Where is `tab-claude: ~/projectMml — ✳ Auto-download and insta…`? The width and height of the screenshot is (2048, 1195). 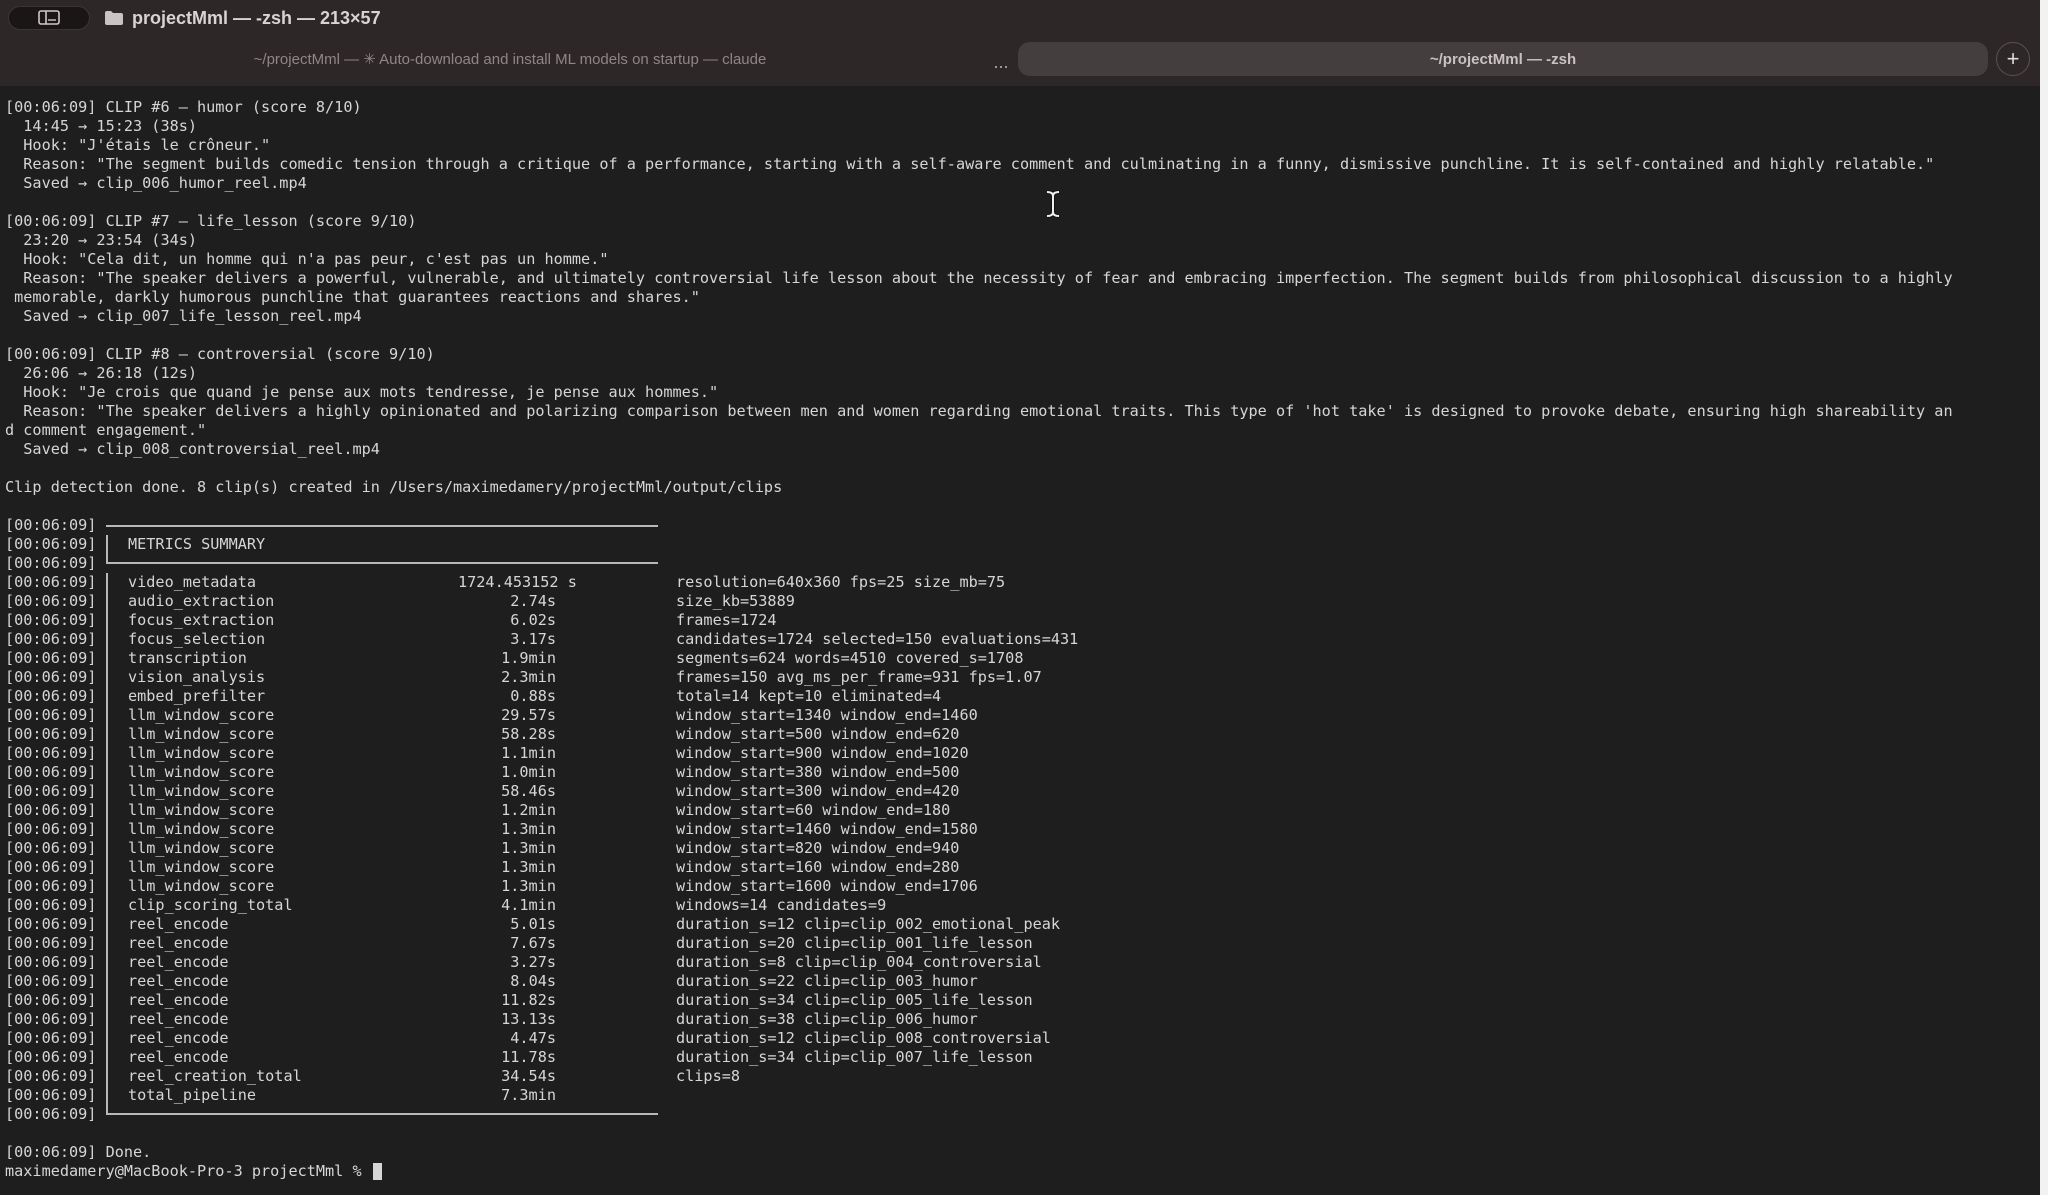
tab-claude: ~/projectMml — ✳ Auto-download and insta… is located at coordinates (510, 59).